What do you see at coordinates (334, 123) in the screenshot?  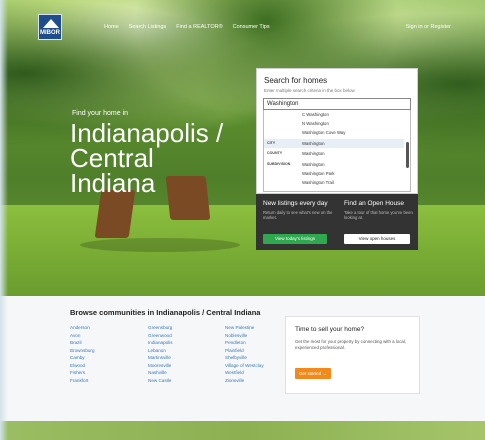 I see `suggestion-item: N Washington` at bounding box center [334, 123].